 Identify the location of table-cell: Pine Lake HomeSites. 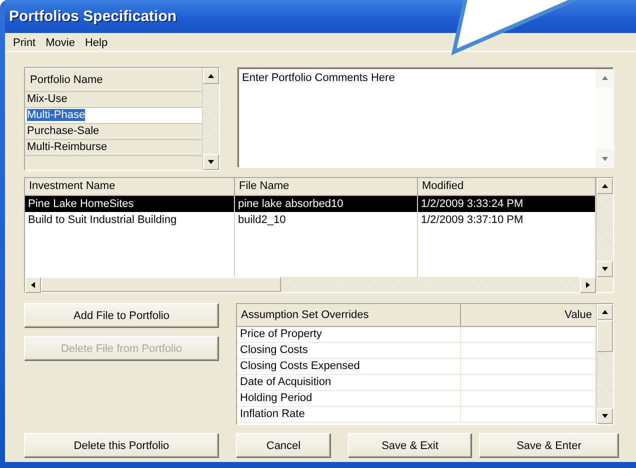
(130, 204).